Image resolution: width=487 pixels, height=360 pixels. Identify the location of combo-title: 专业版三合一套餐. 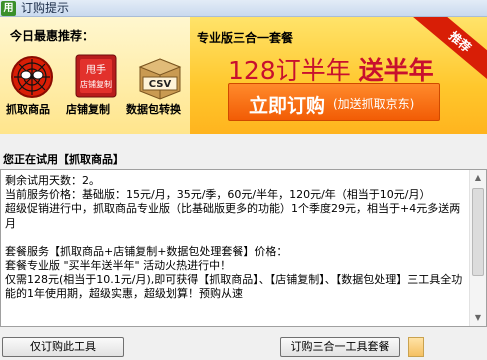
(245, 38).